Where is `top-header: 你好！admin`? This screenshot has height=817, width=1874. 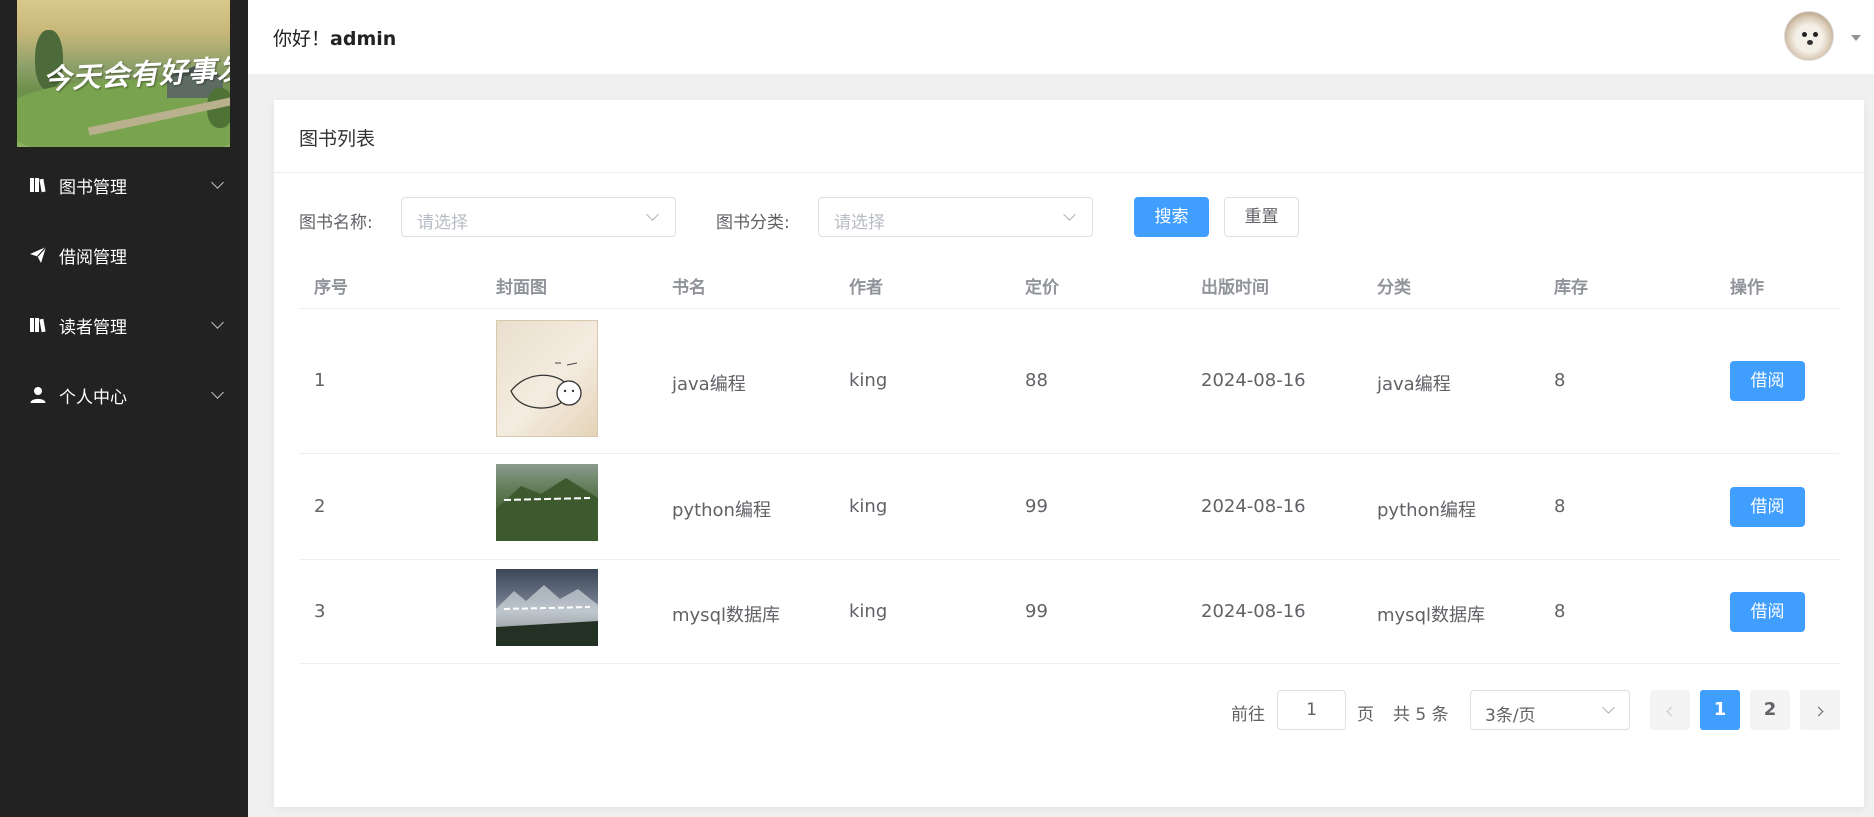 top-header: 你好！admin is located at coordinates (1061, 37).